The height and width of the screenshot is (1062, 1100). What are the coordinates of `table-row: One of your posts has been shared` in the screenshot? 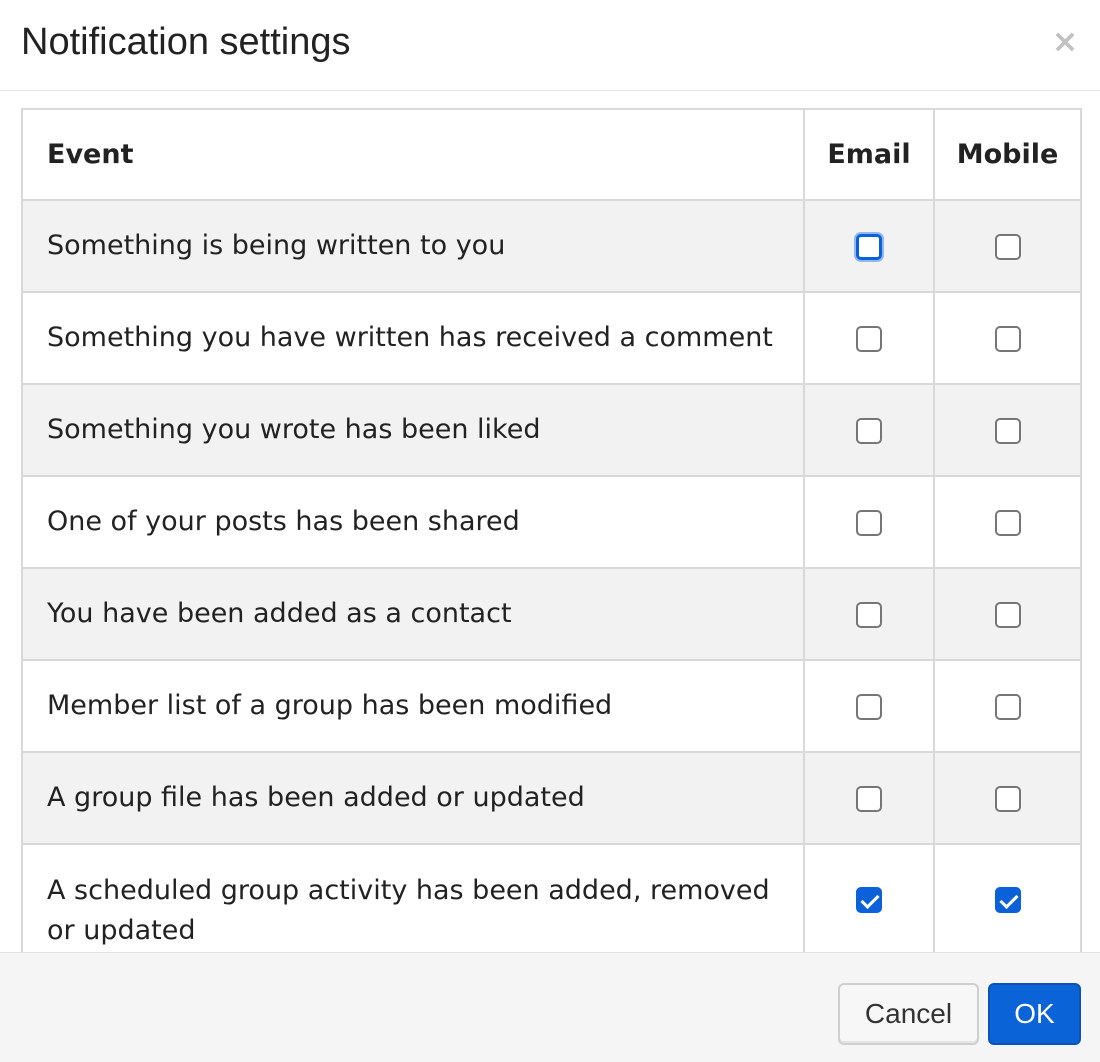 It's located at (551, 522).